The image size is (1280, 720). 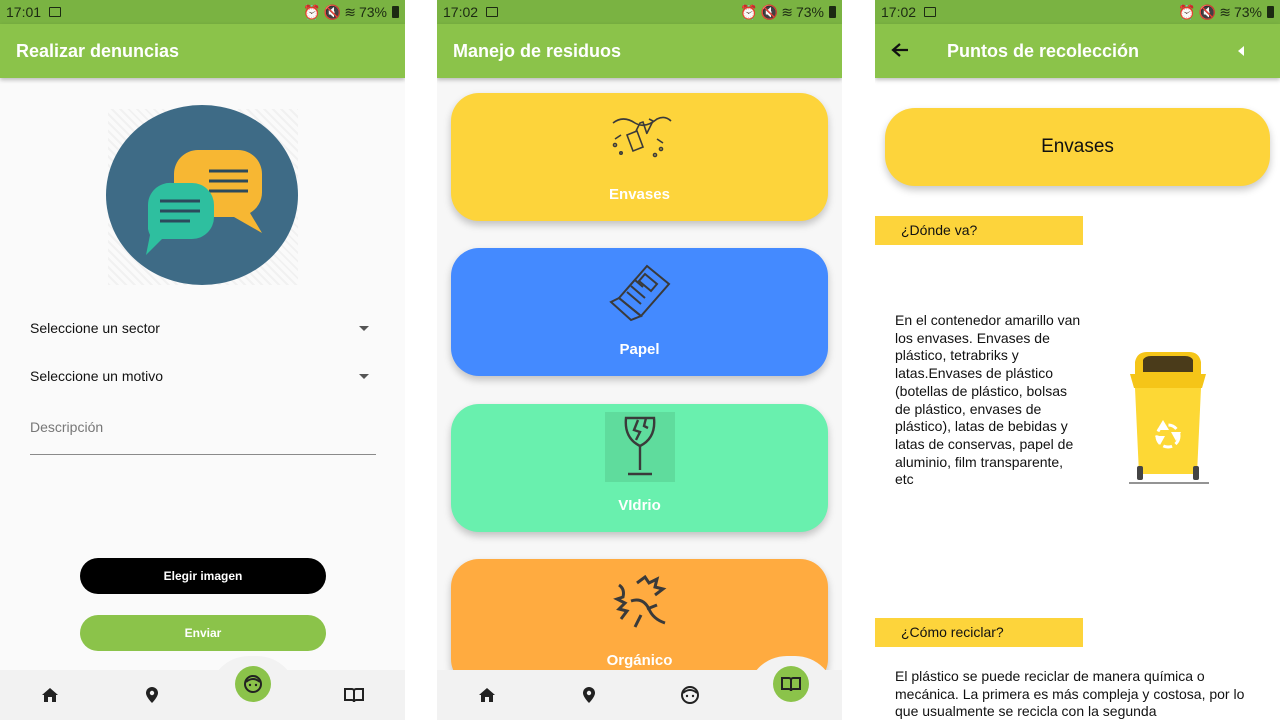 I want to click on app-bar: Manejo de residuos, so click(x=639, y=51).